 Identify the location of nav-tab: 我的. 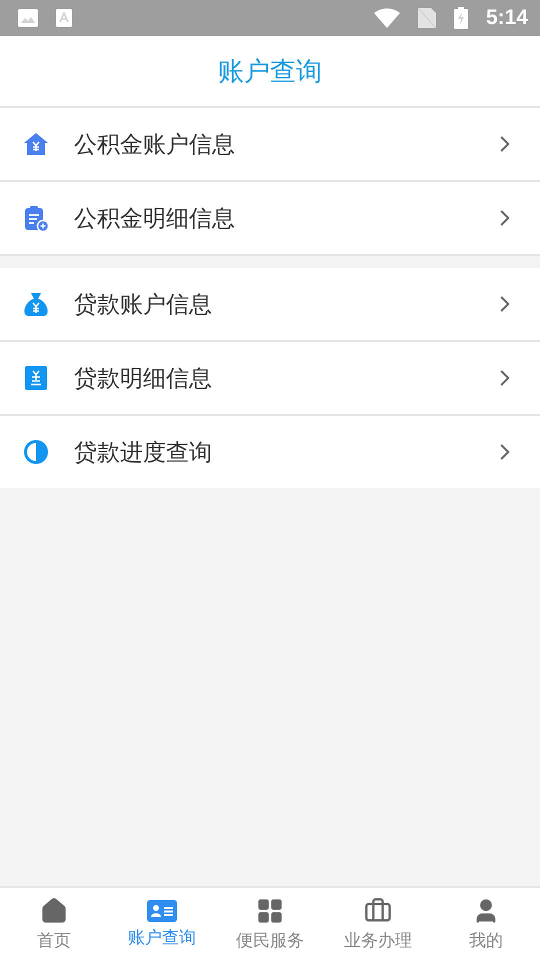
(486, 924).